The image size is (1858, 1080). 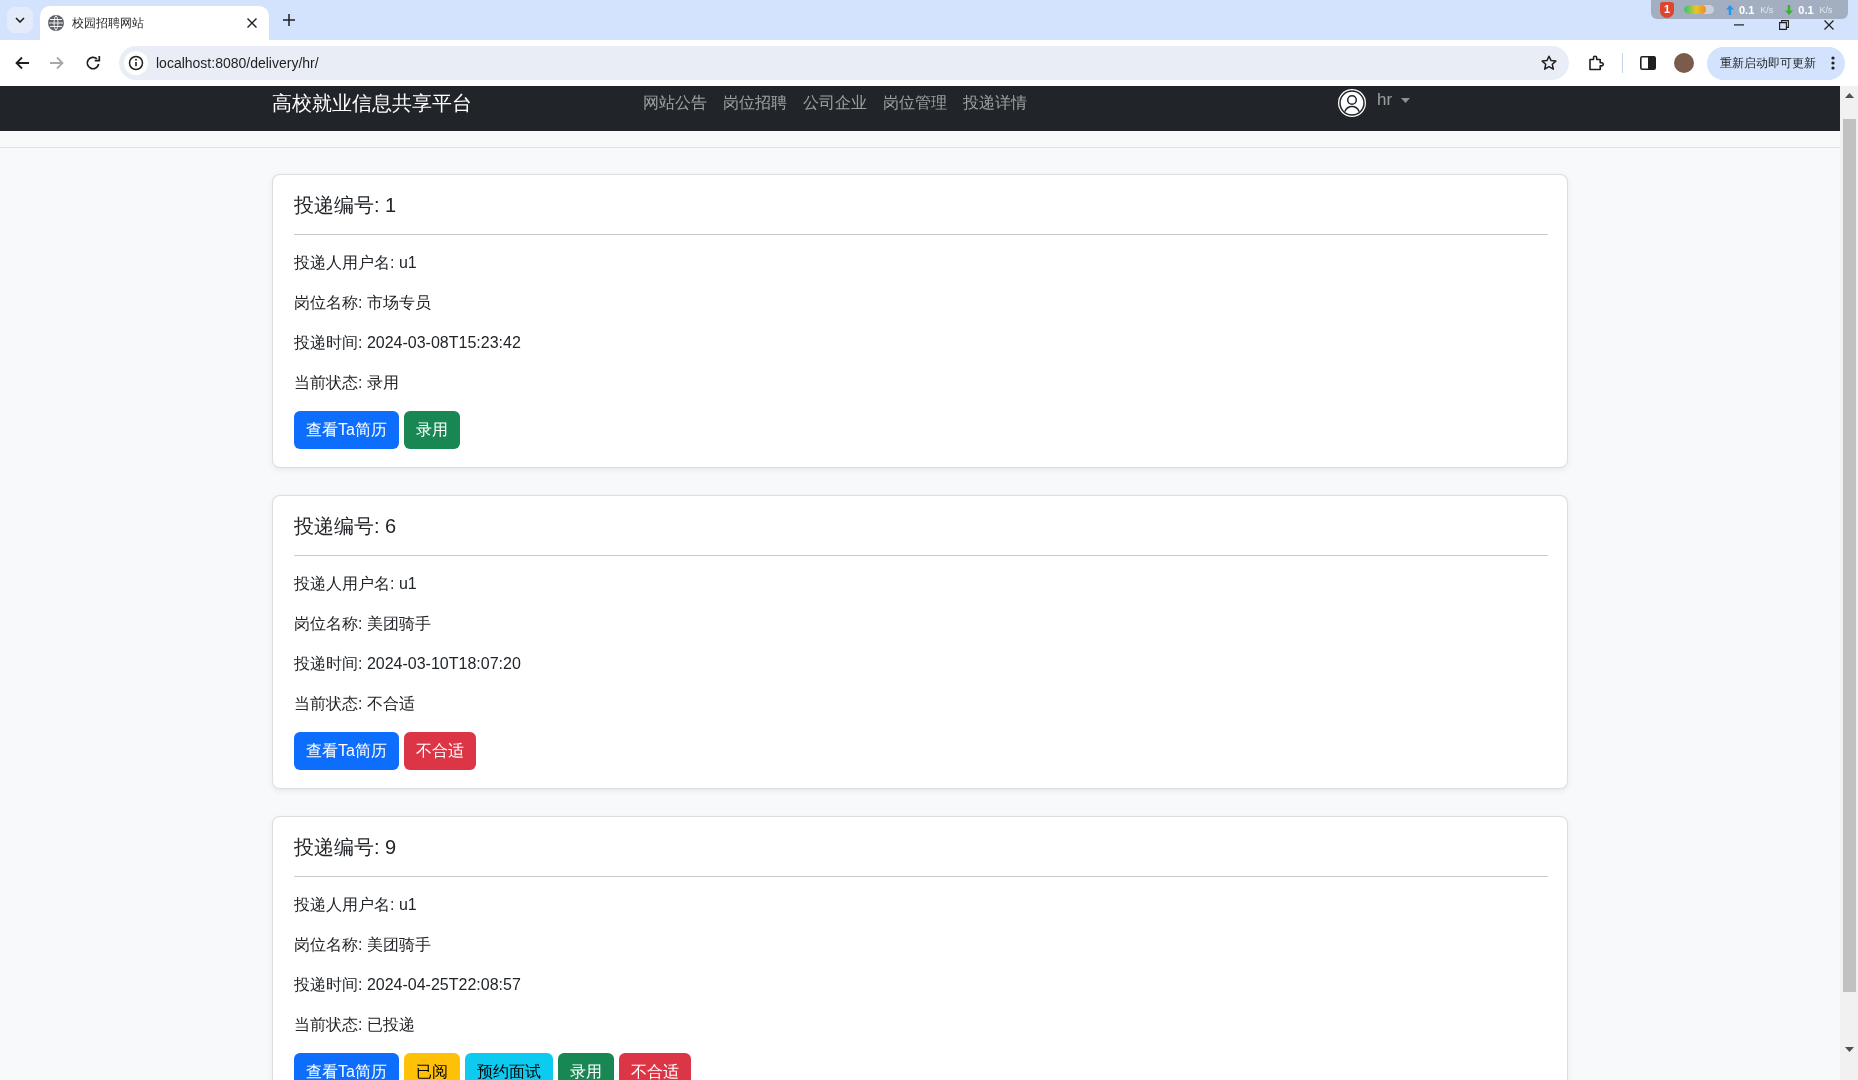 What do you see at coordinates (431, 1066) in the screenshot?
I see `action-button: 已阅` at bounding box center [431, 1066].